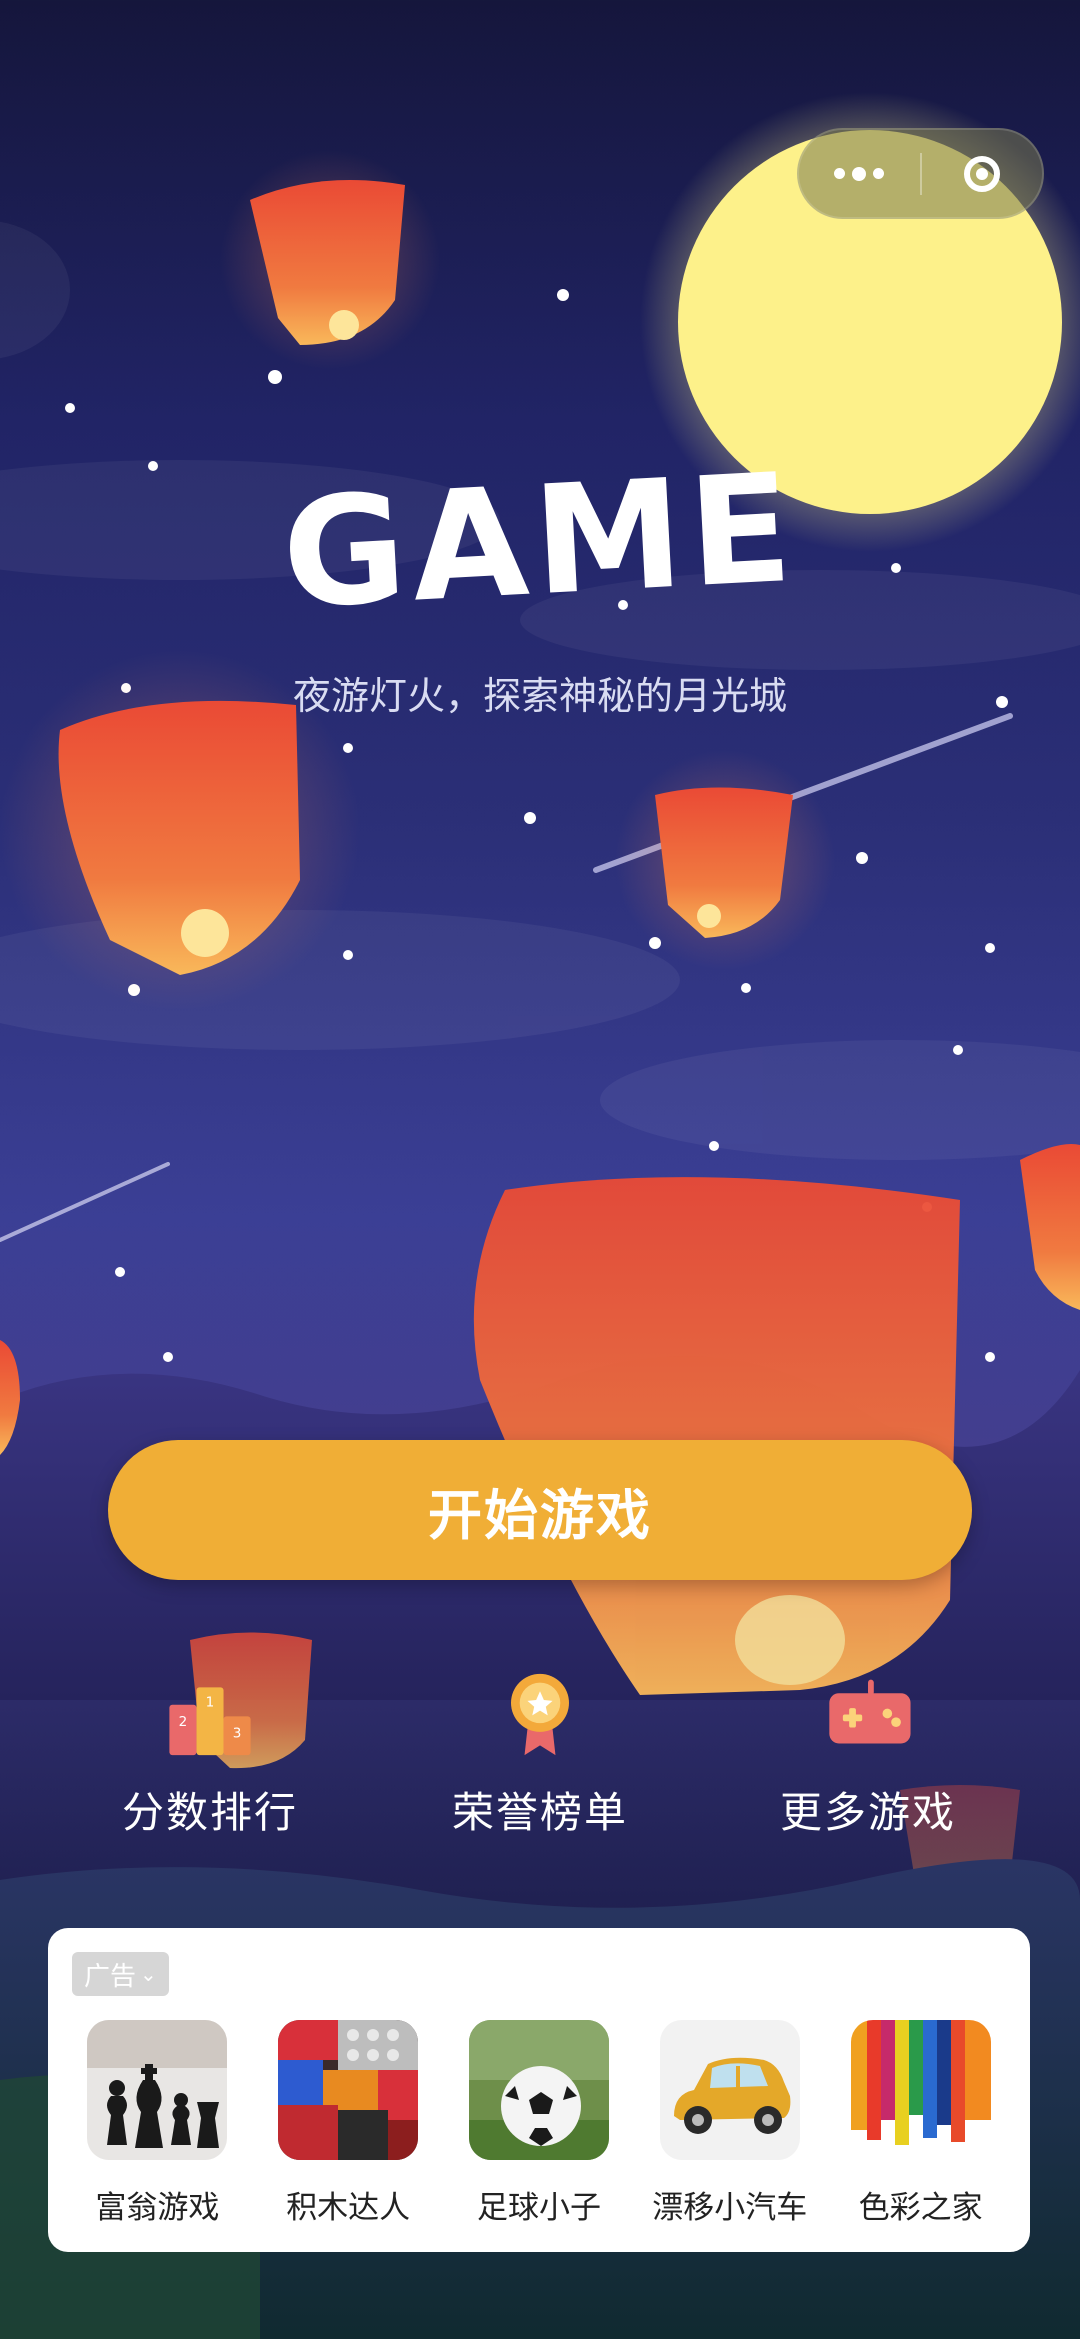  I want to click on lantern-right-edge, so click(1050, 1227).